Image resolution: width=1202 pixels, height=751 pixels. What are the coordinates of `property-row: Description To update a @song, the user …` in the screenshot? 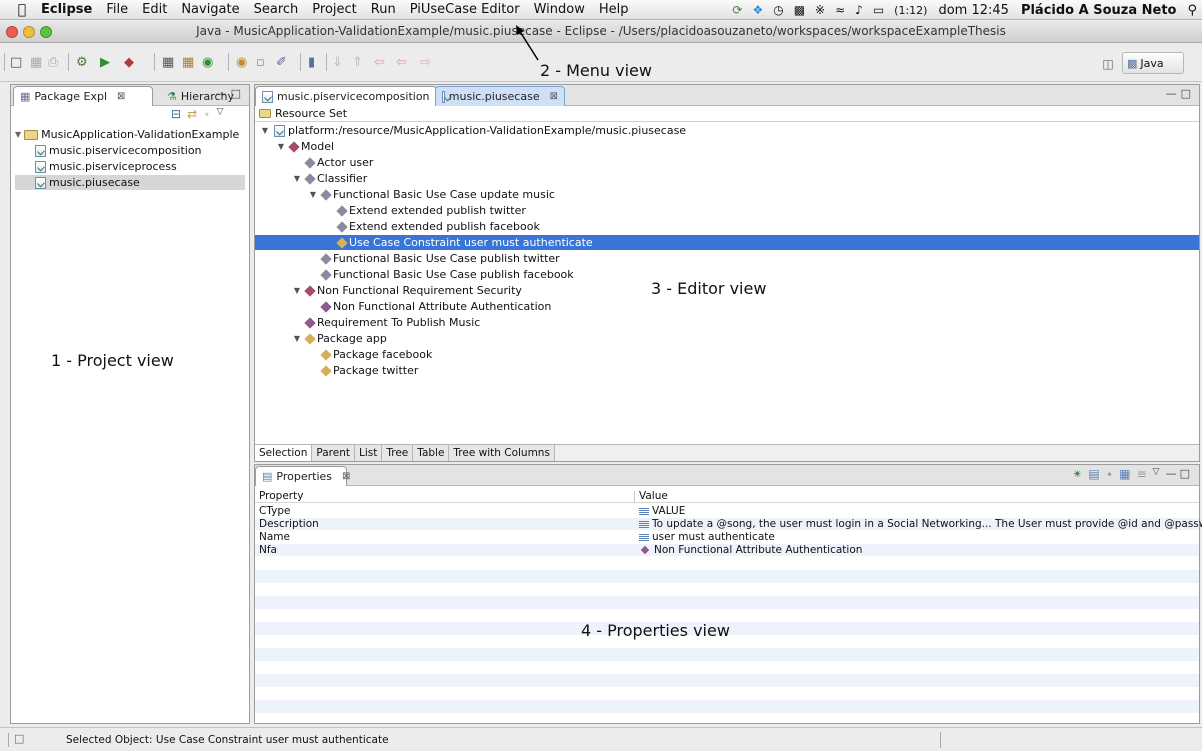 It's located at (728, 524).